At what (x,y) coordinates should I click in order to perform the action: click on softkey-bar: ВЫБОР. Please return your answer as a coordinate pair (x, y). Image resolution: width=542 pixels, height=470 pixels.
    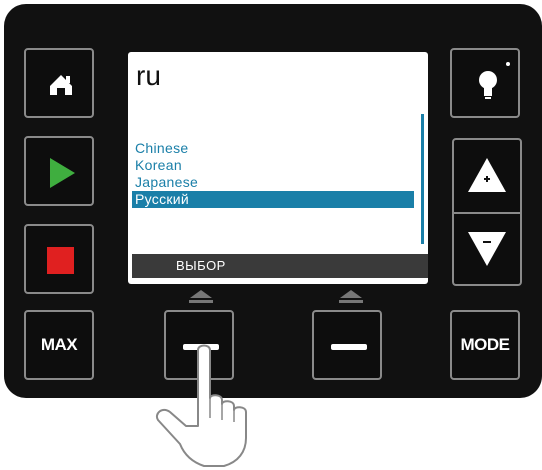
    Looking at the image, I should click on (280, 266).